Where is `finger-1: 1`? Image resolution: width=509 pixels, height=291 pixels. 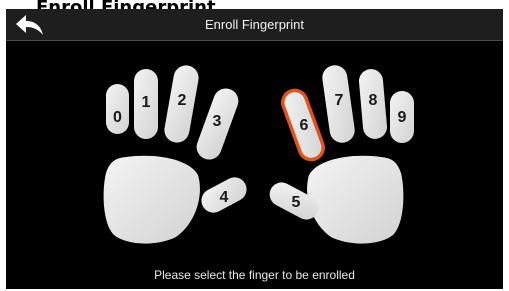
finger-1: 1 is located at coordinates (146, 104).